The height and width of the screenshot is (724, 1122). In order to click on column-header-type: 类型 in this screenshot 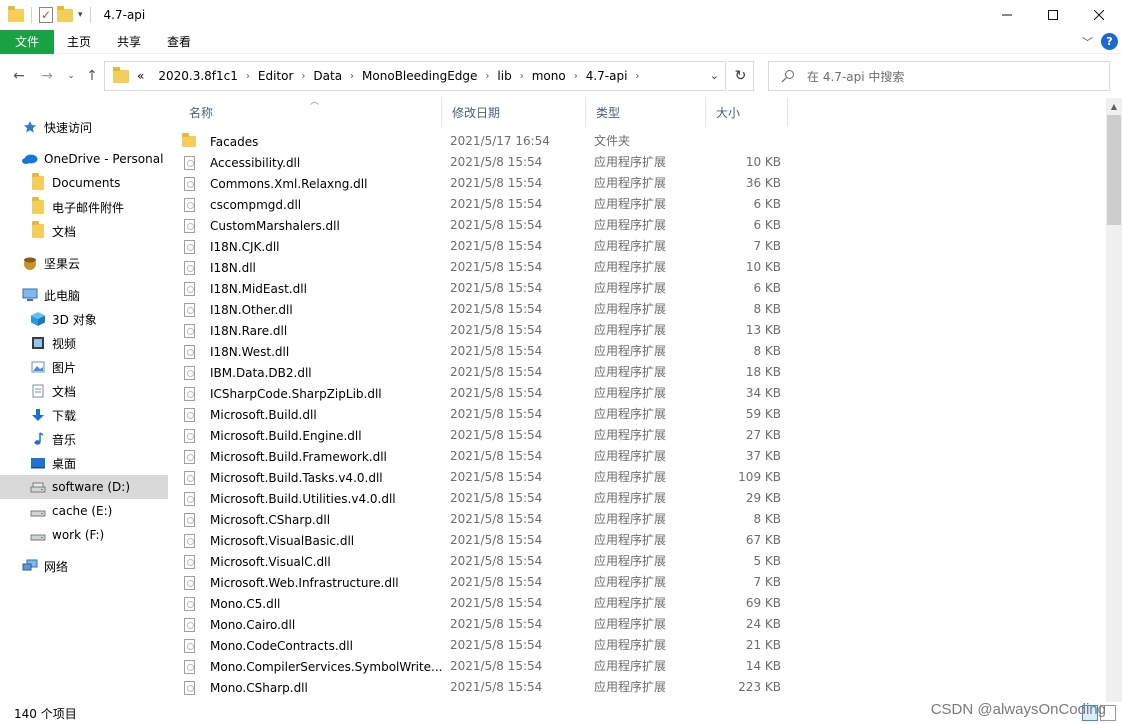, I will do `click(646, 112)`.